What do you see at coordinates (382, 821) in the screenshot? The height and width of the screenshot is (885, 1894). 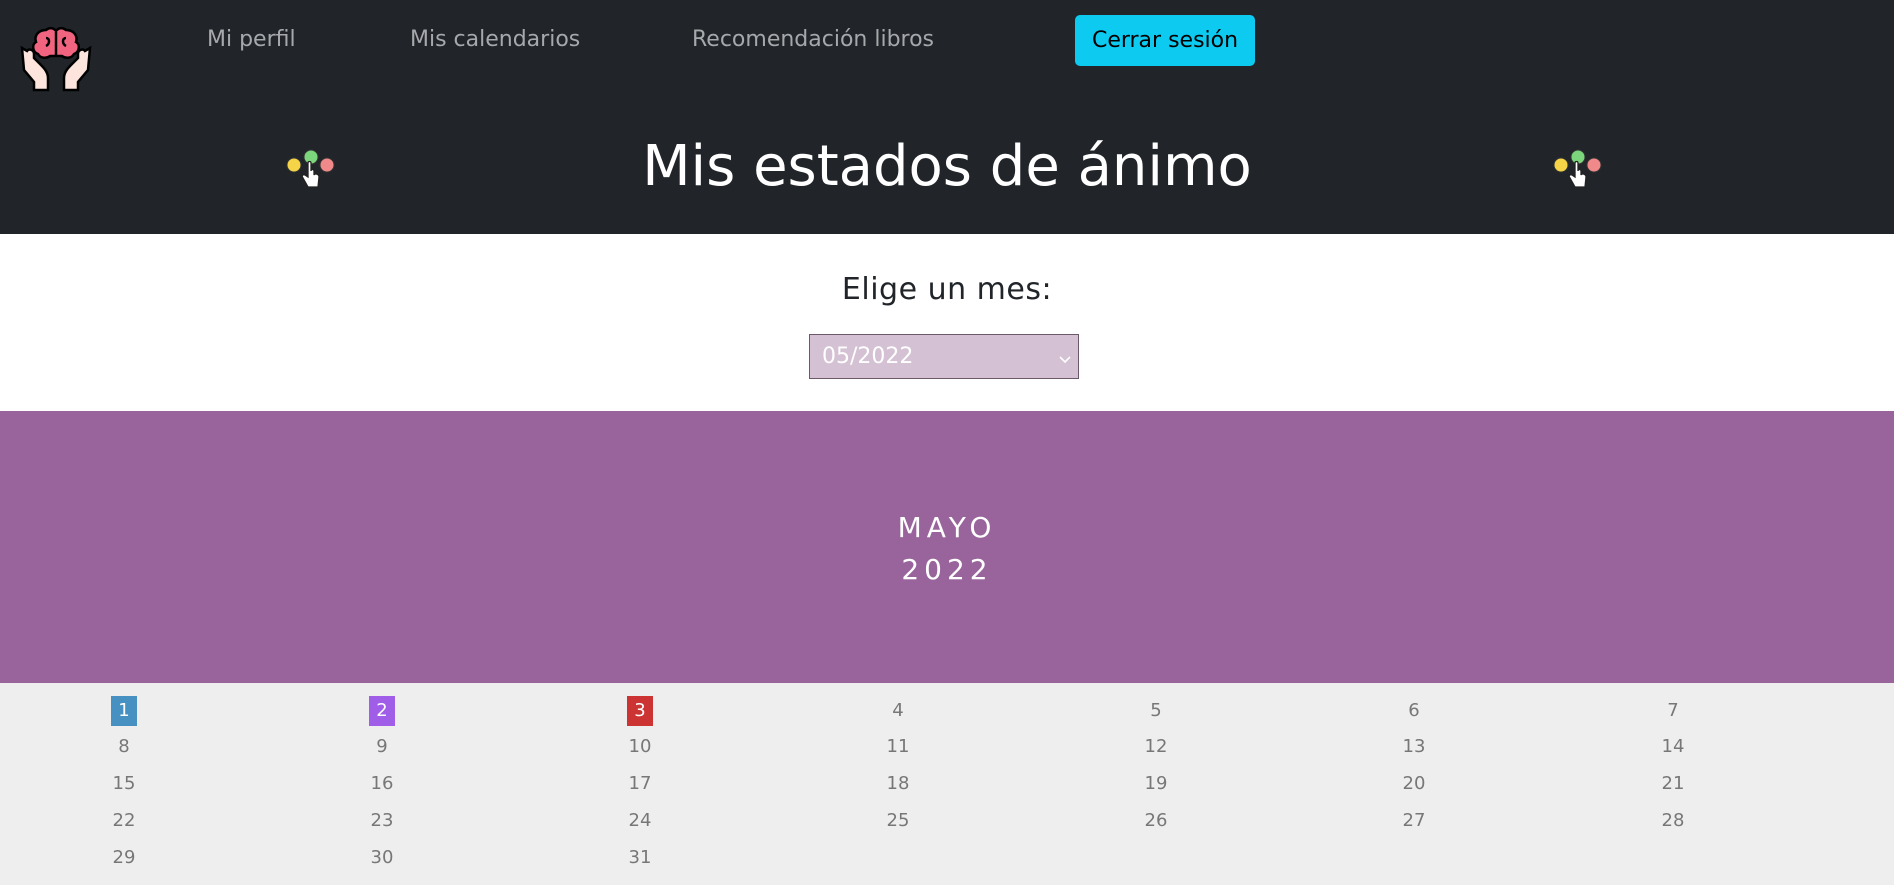 I see `calendar-day: 23` at bounding box center [382, 821].